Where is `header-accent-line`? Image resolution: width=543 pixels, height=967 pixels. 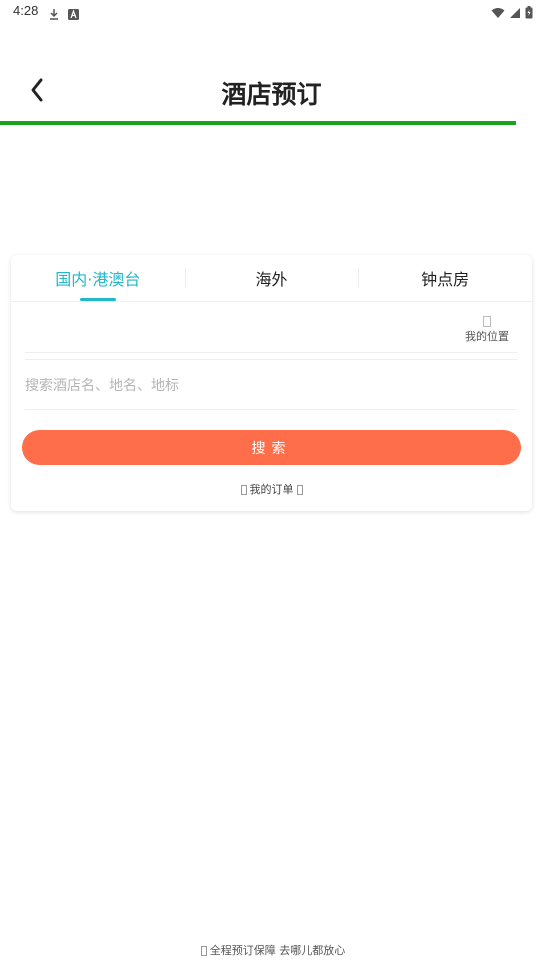 header-accent-line is located at coordinates (258, 123).